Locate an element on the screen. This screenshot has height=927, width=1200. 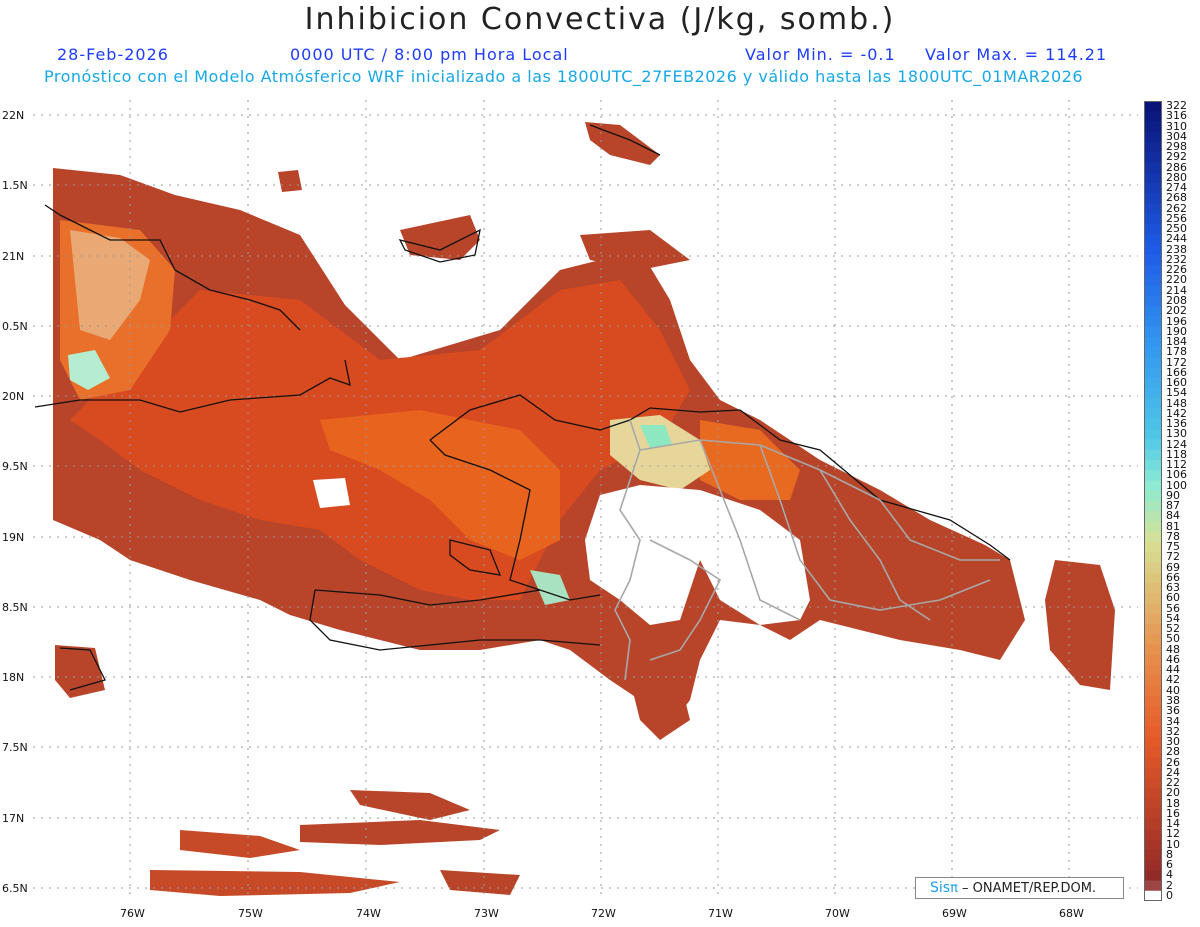
lon-label: 70W is located at coordinates (837, 913).